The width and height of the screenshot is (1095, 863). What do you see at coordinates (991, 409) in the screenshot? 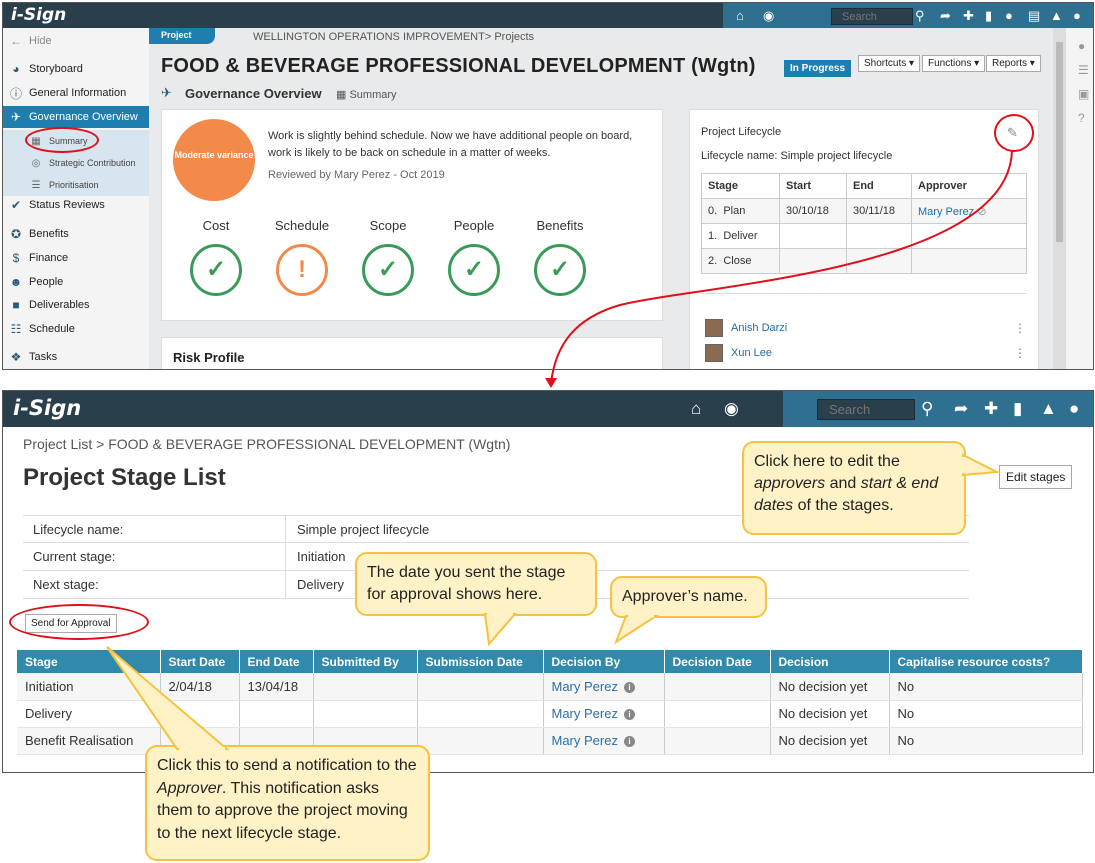
I see `plus-icon: ✚` at bounding box center [991, 409].